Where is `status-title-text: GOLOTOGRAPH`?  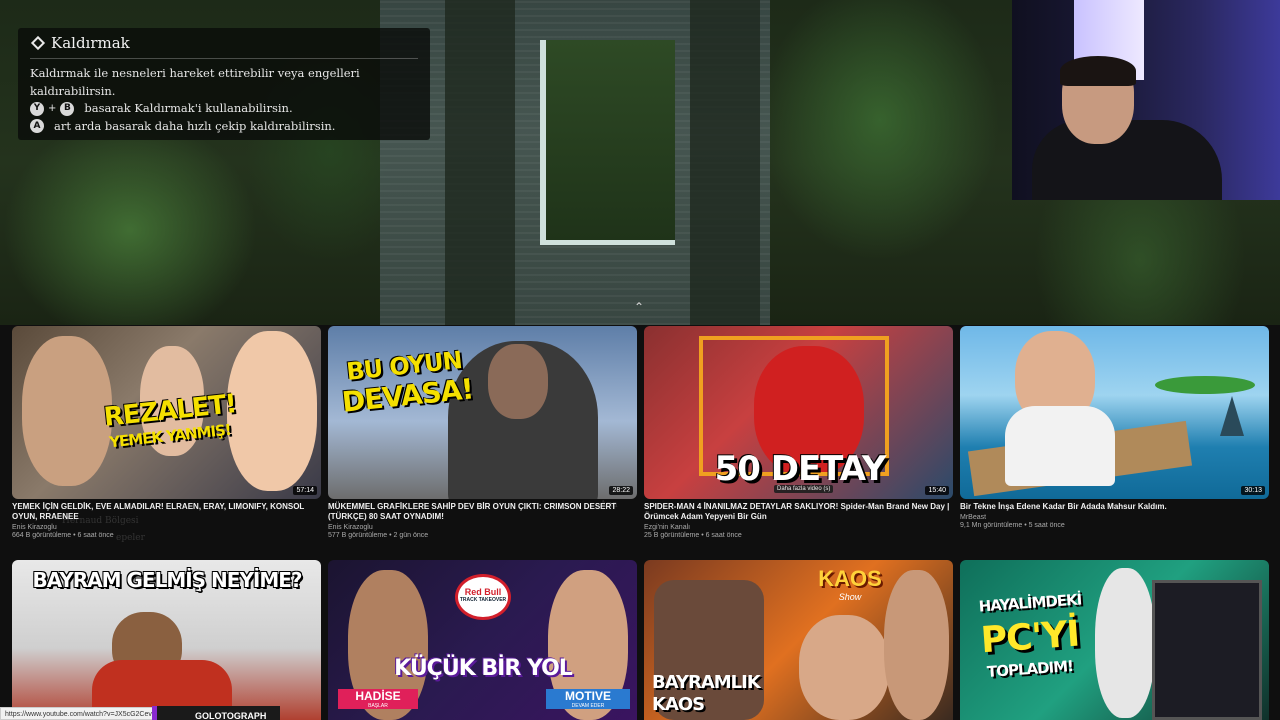 status-title-text: GOLOTOGRAPH is located at coordinates (231, 715).